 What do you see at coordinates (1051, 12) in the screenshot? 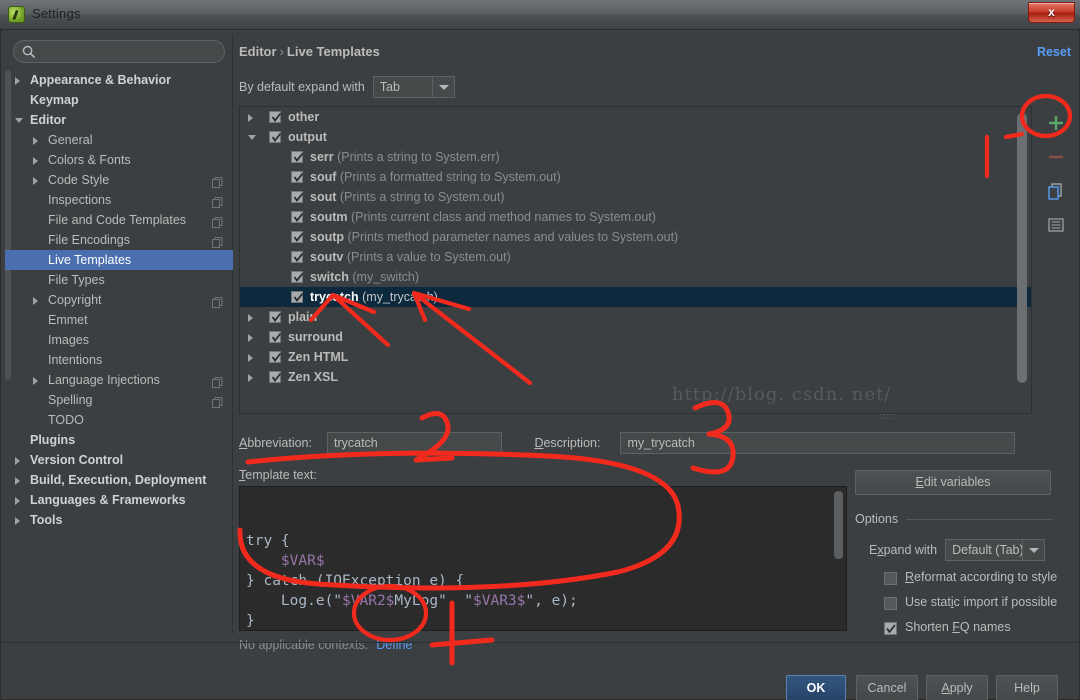
I see `close-button: x` at bounding box center [1051, 12].